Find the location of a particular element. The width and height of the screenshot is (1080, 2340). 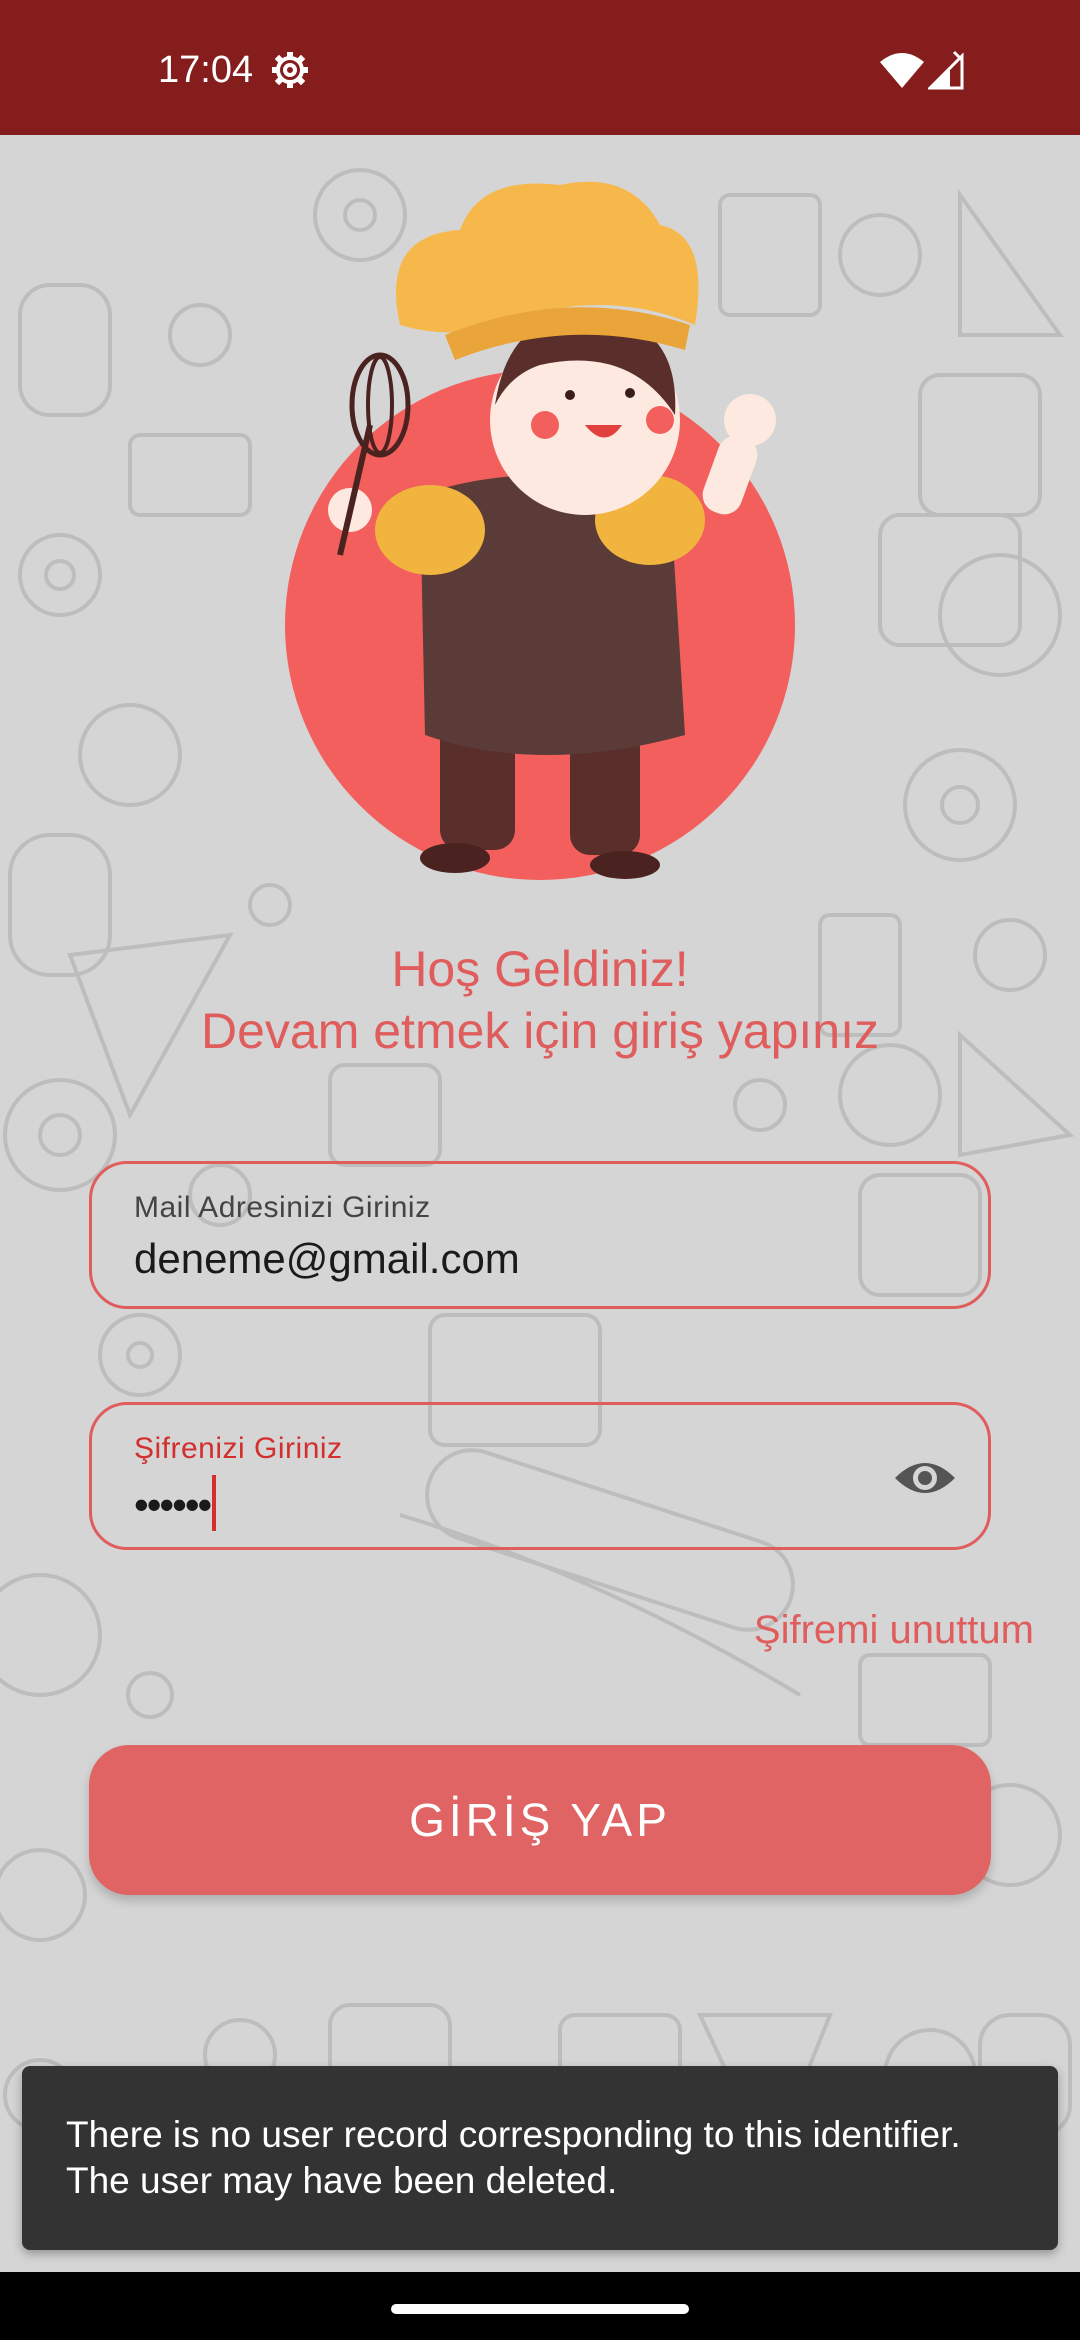

password-field-value-wrapper: •••••• is located at coordinates (175, 1503).